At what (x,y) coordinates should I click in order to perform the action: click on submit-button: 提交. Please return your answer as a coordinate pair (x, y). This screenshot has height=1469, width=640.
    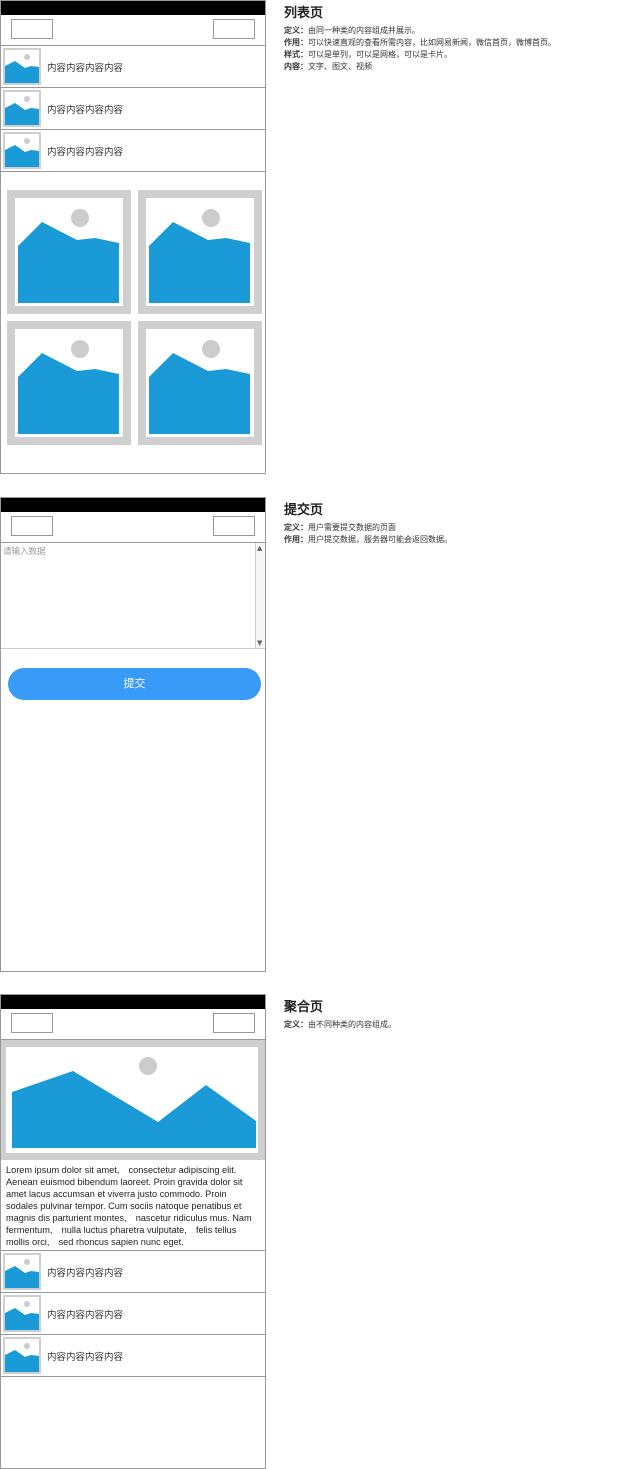
    Looking at the image, I should click on (134, 684).